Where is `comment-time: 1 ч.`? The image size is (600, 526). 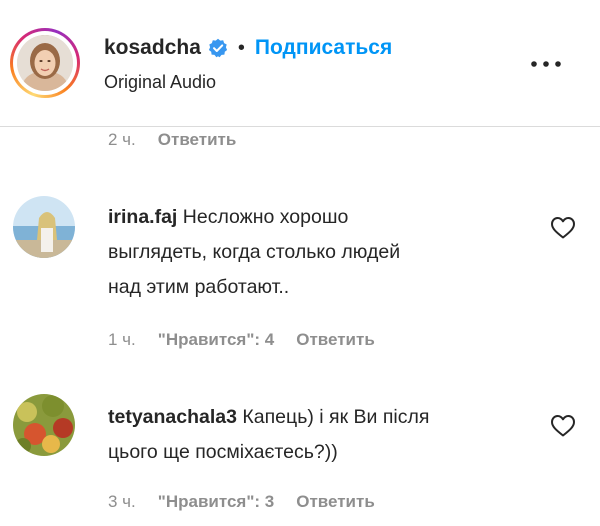 comment-time: 1 ч. is located at coordinates (122, 340).